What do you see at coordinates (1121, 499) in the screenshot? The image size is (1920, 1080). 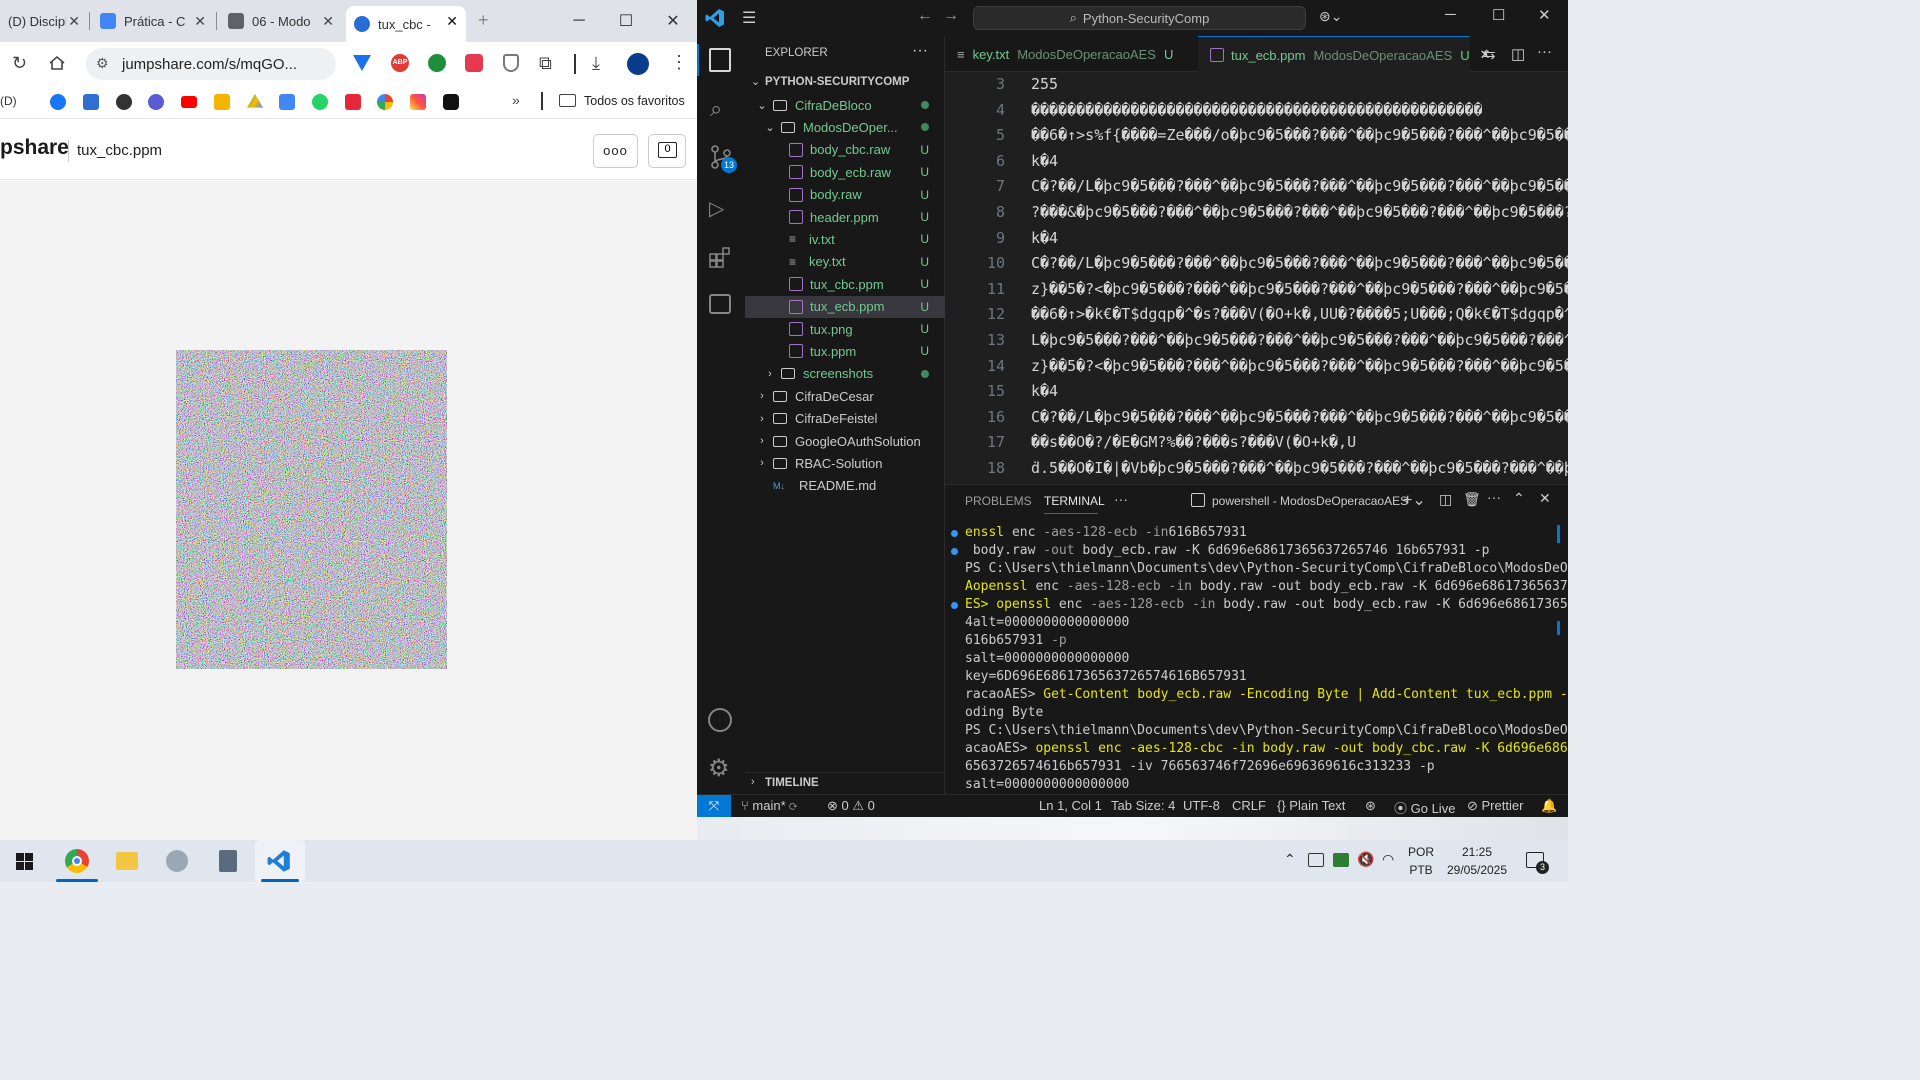 I see `panel-more-icon: ···` at bounding box center [1121, 499].